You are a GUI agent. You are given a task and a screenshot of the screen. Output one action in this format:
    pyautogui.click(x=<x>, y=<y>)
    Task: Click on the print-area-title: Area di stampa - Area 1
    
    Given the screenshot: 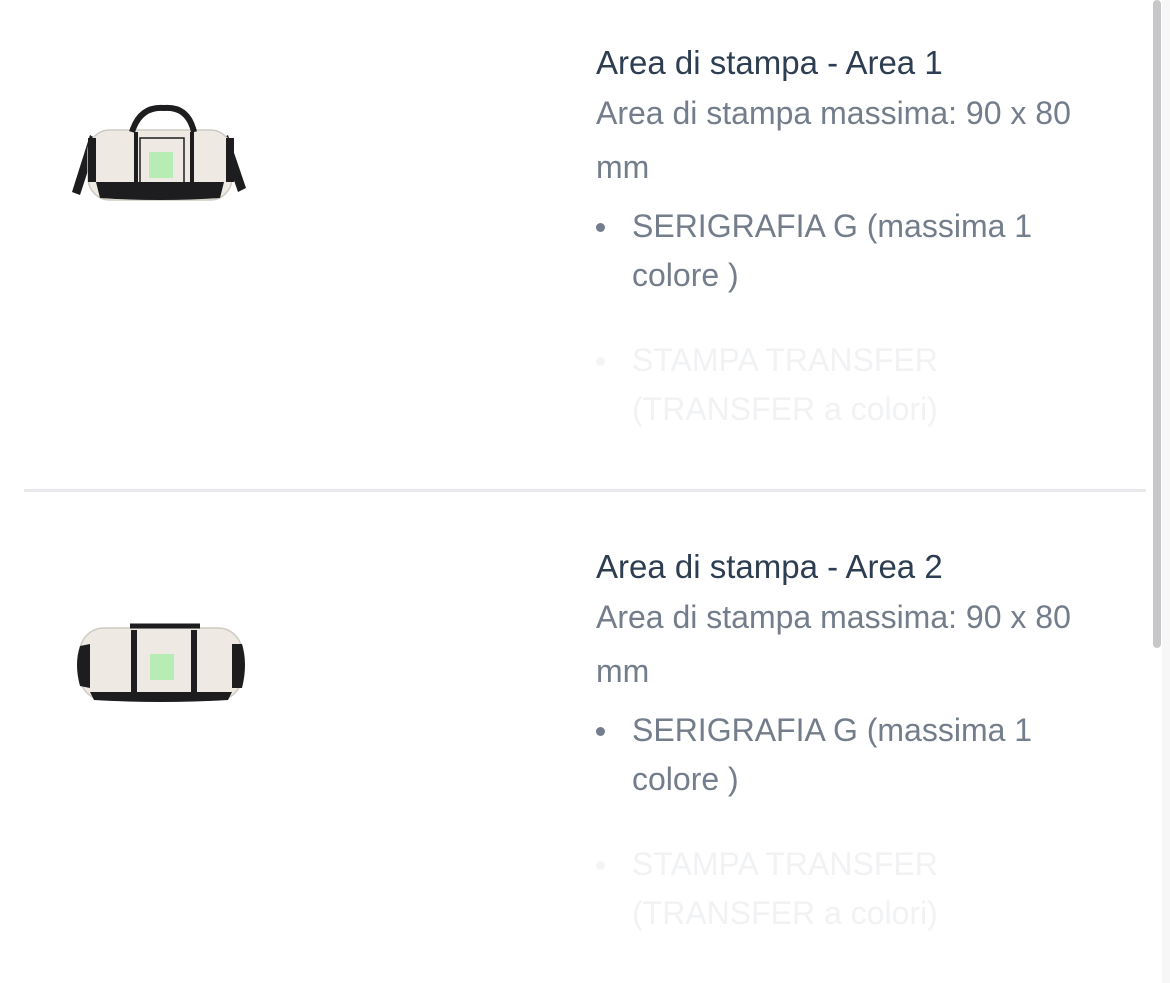 What is the action you would take?
    pyautogui.click(x=769, y=62)
    